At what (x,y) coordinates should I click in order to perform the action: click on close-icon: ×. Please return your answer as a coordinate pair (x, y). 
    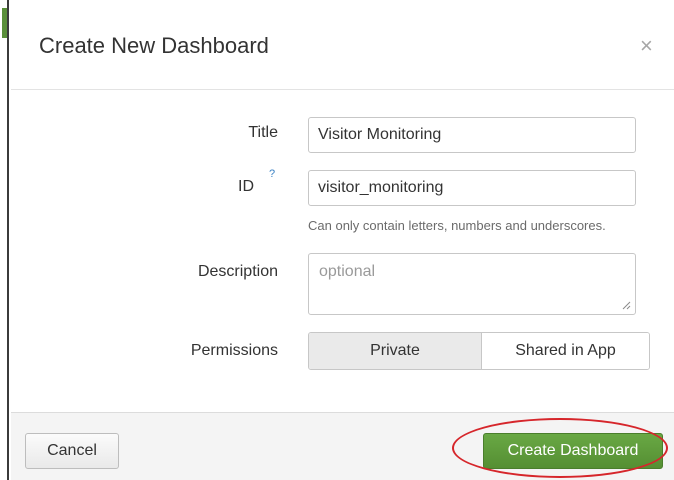
    Looking at the image, I should click on (646, 46).